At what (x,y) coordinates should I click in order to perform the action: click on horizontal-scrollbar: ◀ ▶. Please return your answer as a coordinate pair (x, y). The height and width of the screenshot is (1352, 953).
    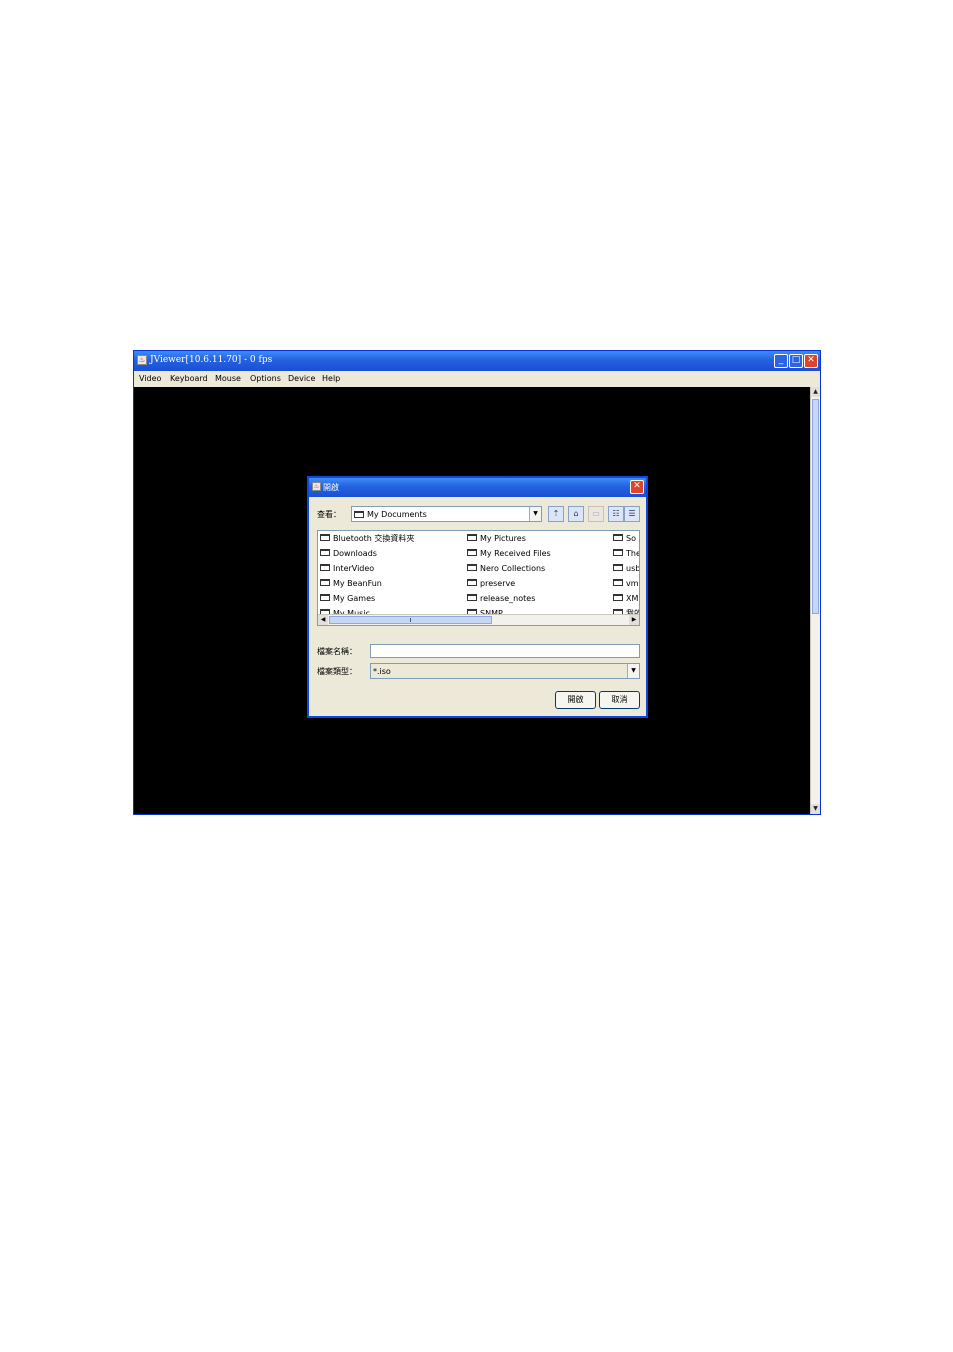
    Looking at the image, I should click on (478, 619).